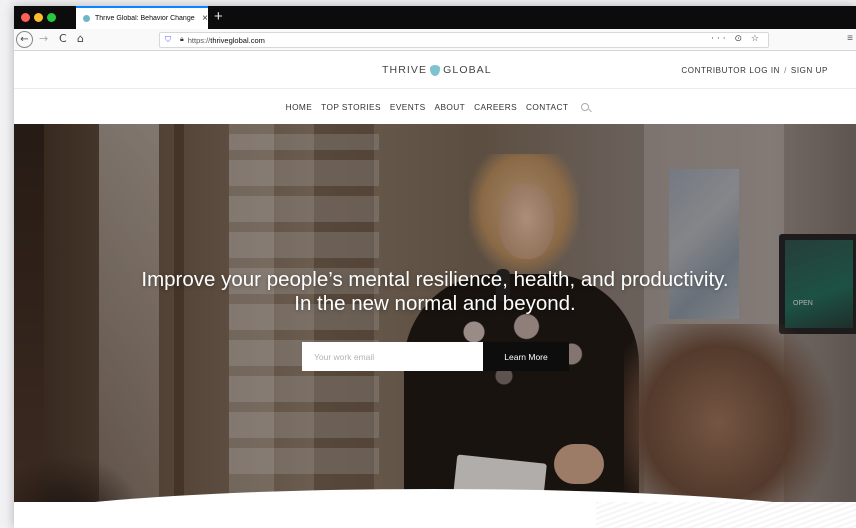 This screenshot has width=856, height=528. What do you see at coordinates (584, 106) in the screenshot?
I see `search-icon` at bounding box center [584, 106].